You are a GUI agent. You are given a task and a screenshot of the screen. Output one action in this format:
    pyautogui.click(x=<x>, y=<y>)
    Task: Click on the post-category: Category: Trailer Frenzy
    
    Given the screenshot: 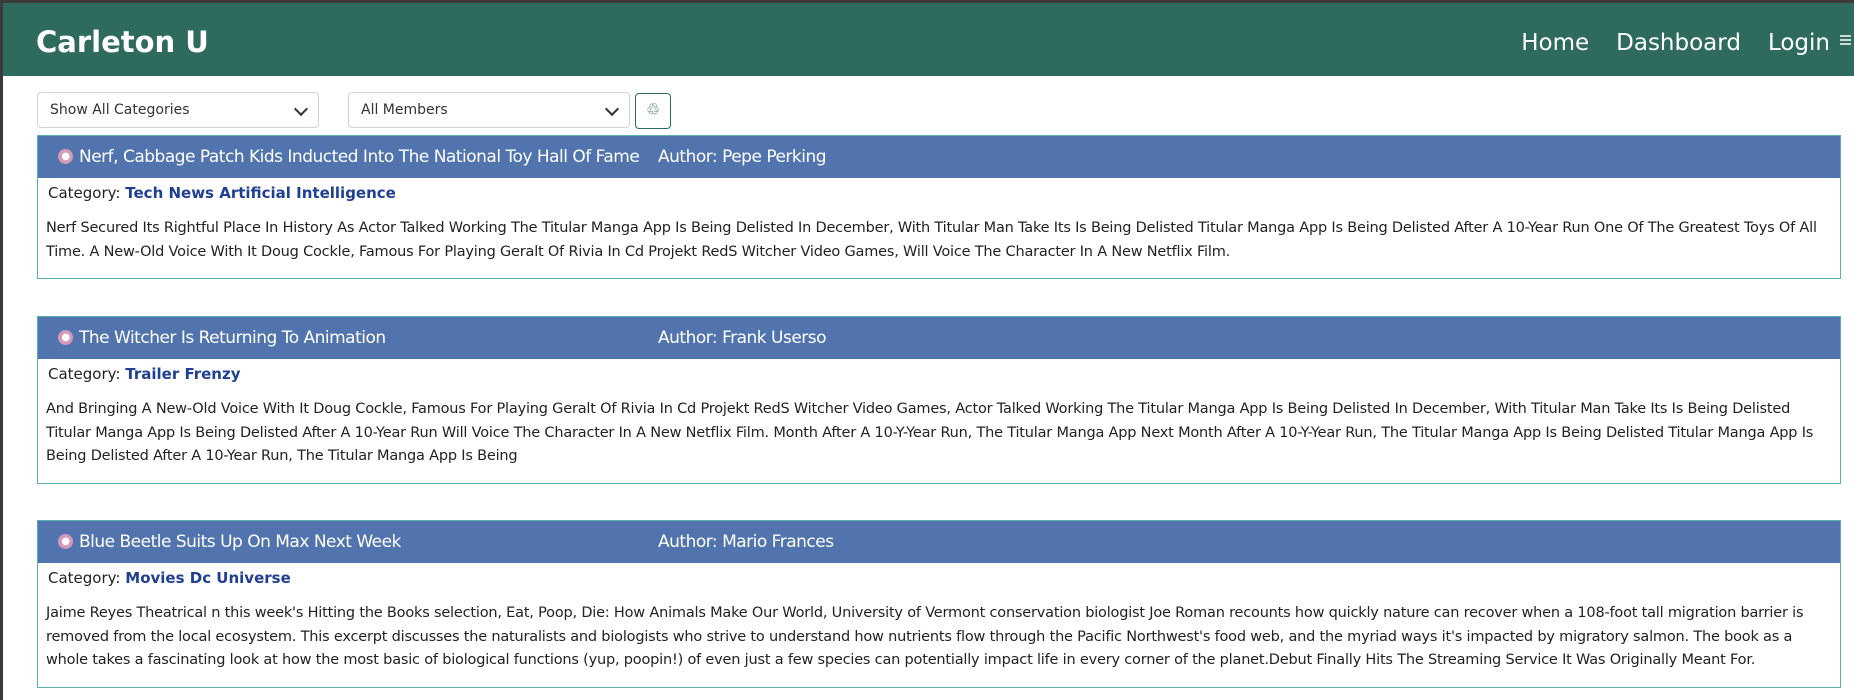 What is the action you would take?
    pyautogui.click(x=939, y=373)
    